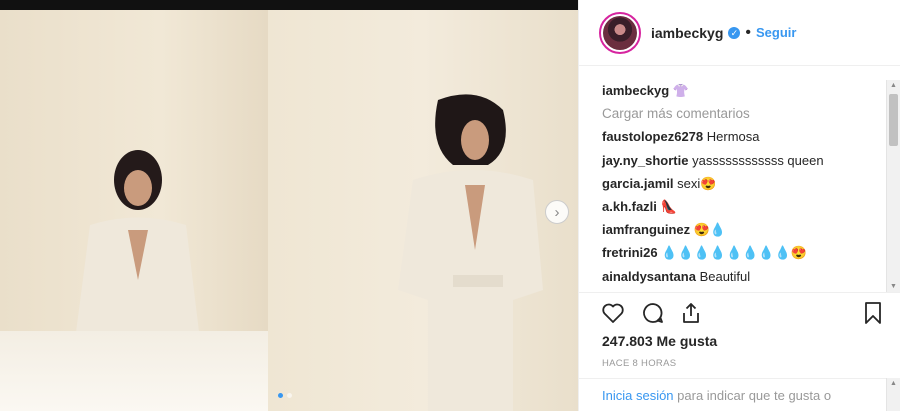 The height and width of the screenshot is (411, 900). What do you see at coordinates (659, 341) in the screenshot?
I see `likes-count: 247.803 Me gusta` at bounding box center [659, 341].